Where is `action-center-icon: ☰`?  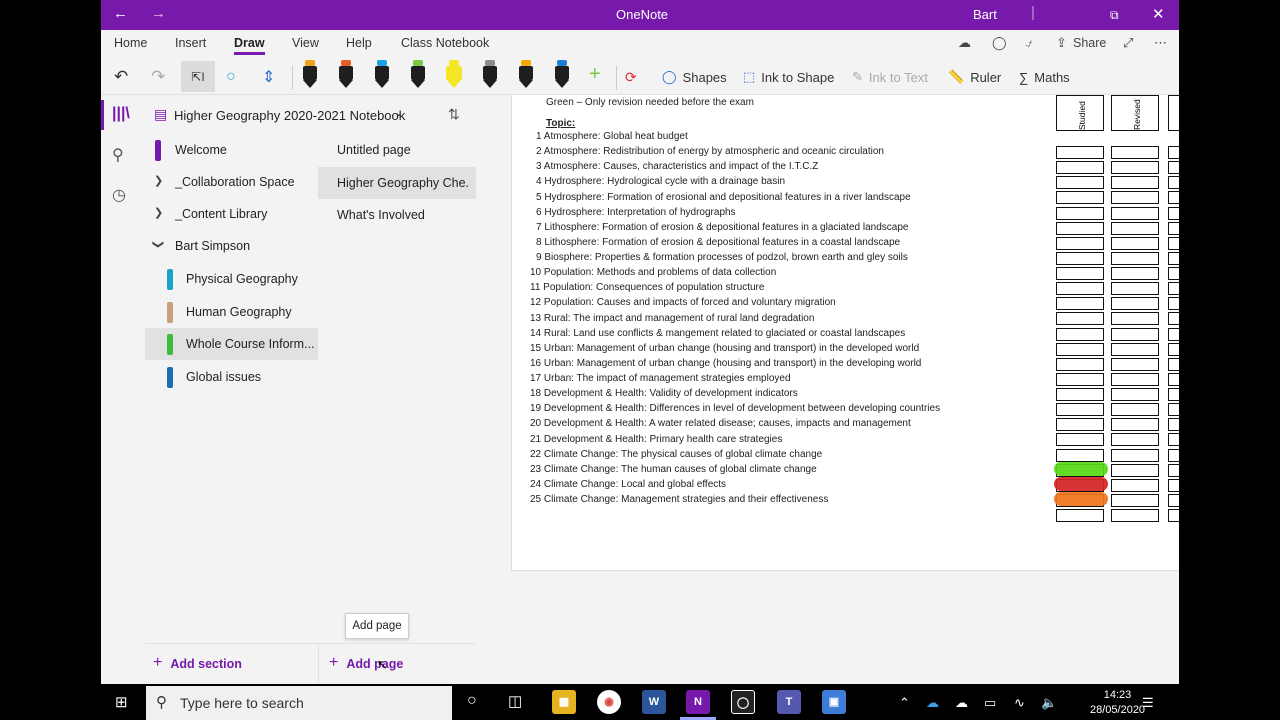
action-center-icon: ☰ is located at coordinates (1148, 703).